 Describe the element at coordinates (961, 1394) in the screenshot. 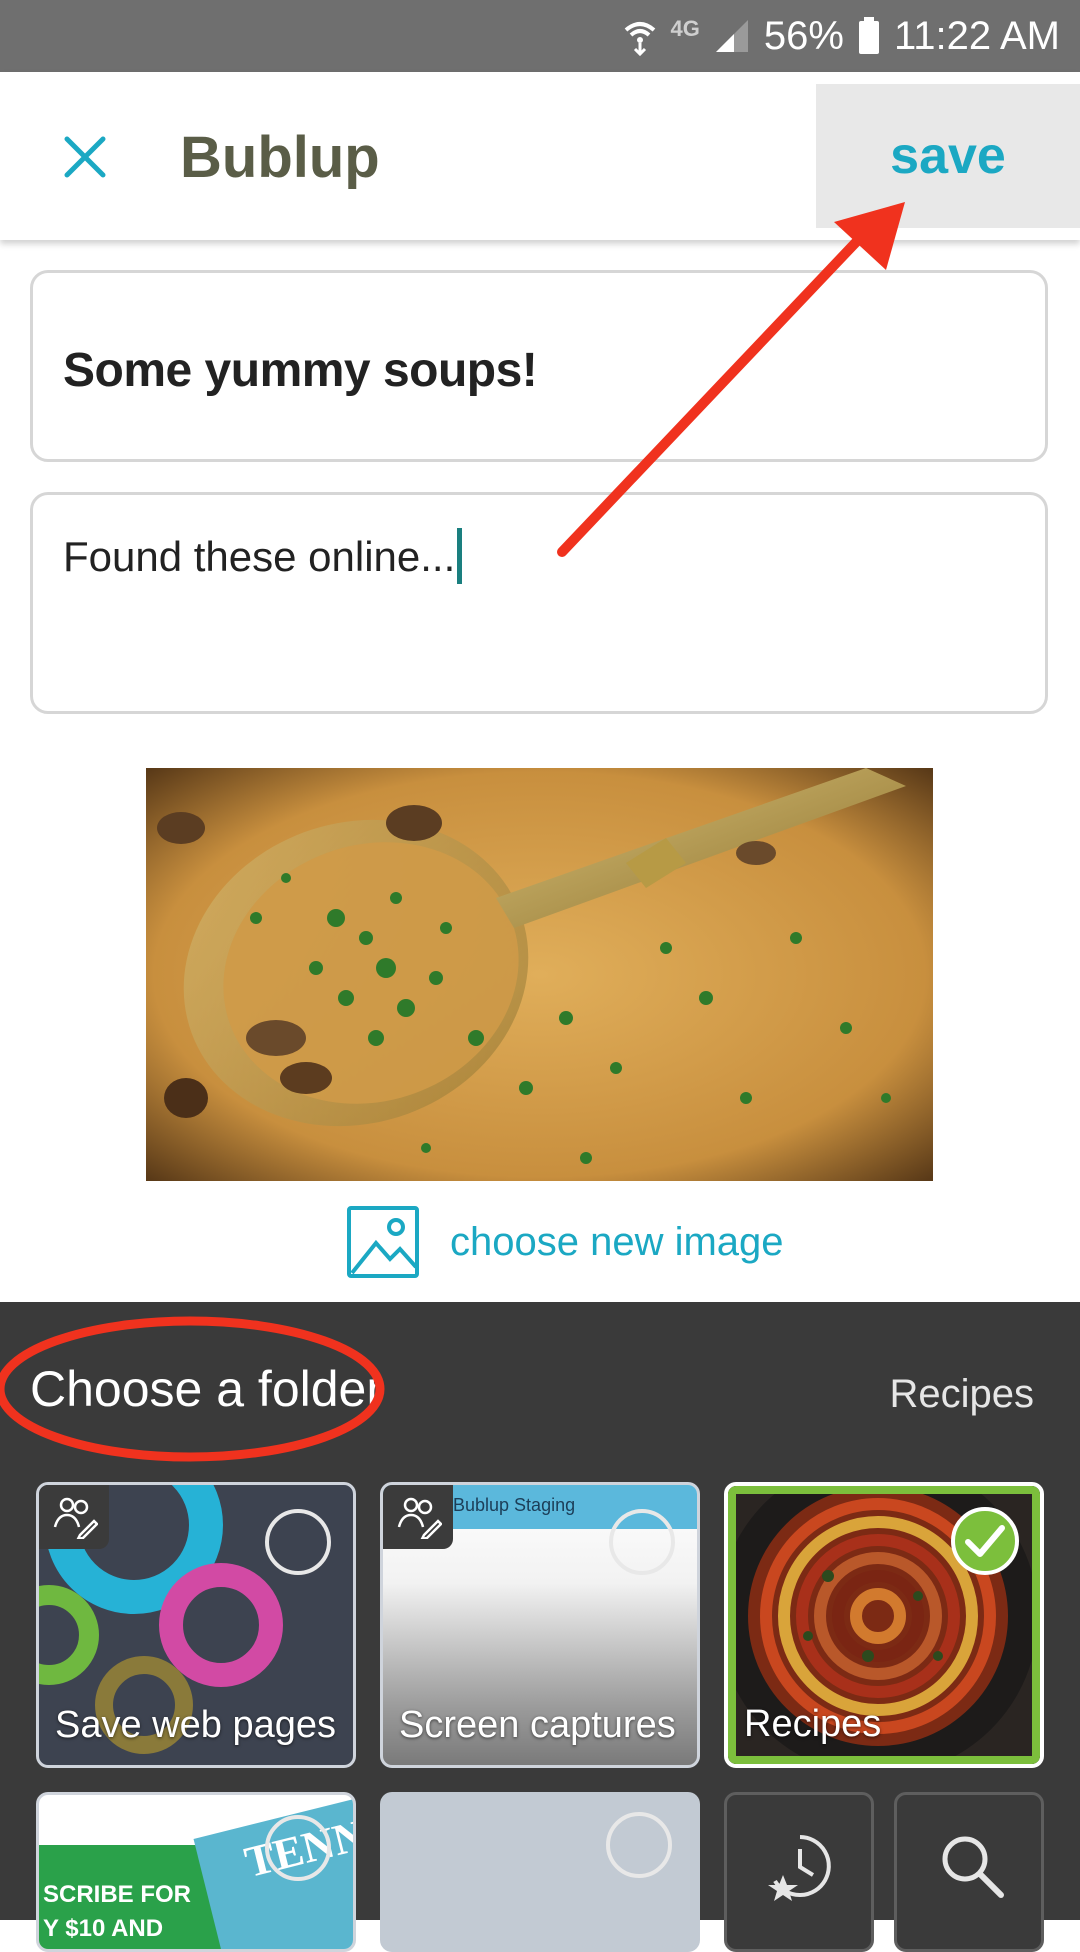

I see `selected-folder-label: Recipes` at that location.